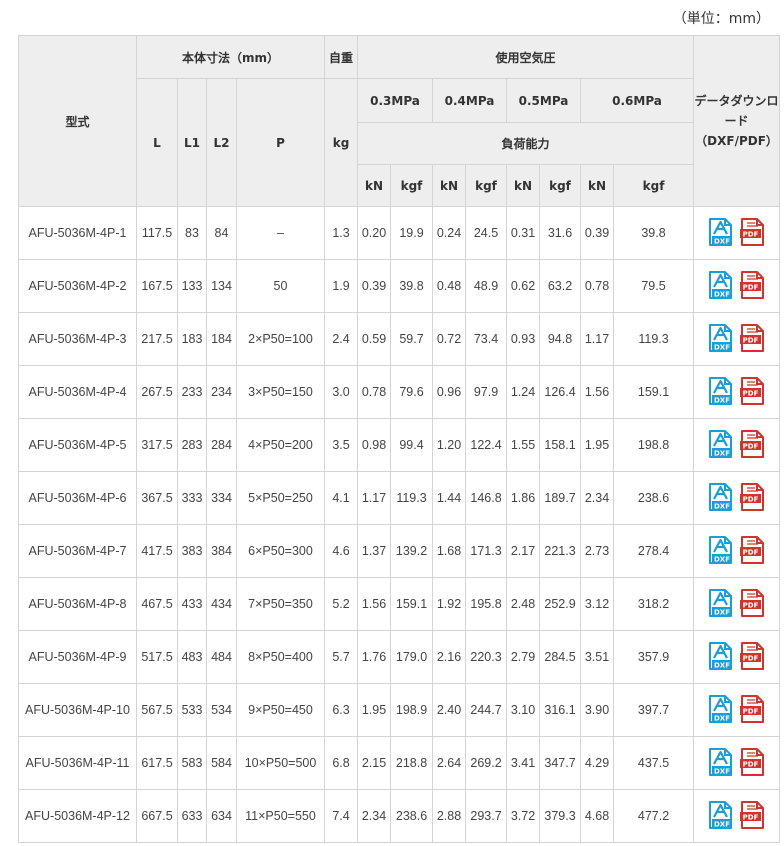 This screenshot has width=784, height=846. Describe the element at coordinates (280, 710) in the screenshot. I see `P-cell: 9×P50=450` at that location.